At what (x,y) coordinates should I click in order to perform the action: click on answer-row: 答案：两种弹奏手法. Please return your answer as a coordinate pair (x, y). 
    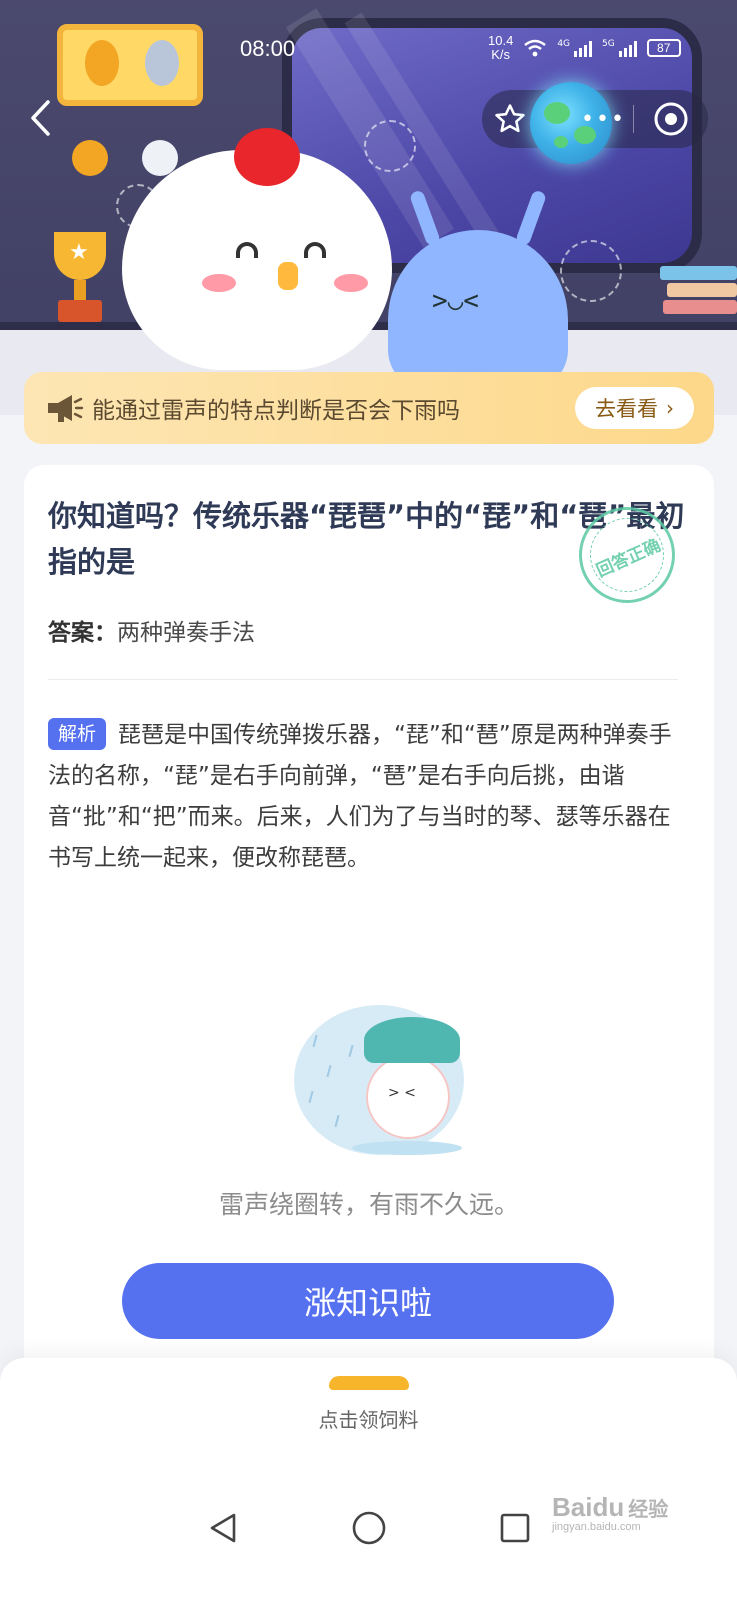
    Looking at the image, I should click on (151, 630).